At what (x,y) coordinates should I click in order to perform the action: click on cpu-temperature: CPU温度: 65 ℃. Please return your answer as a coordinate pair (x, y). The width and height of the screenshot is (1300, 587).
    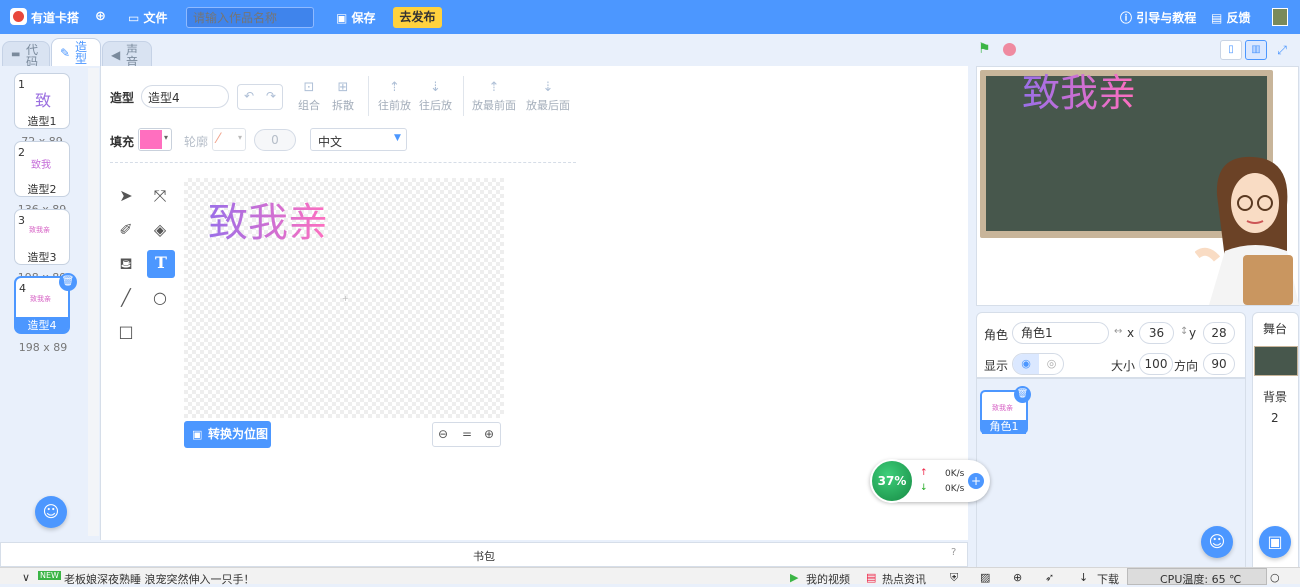
    Looking at the image, I should click on (1197, 577).